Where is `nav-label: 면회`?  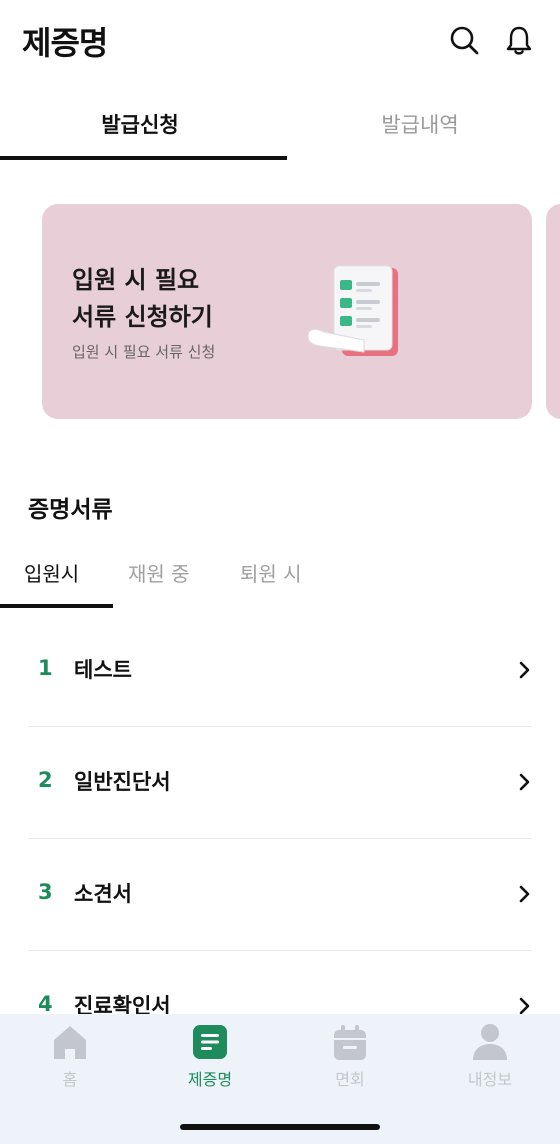 nav-label: 면회 is located at coordinates (350, 1079).